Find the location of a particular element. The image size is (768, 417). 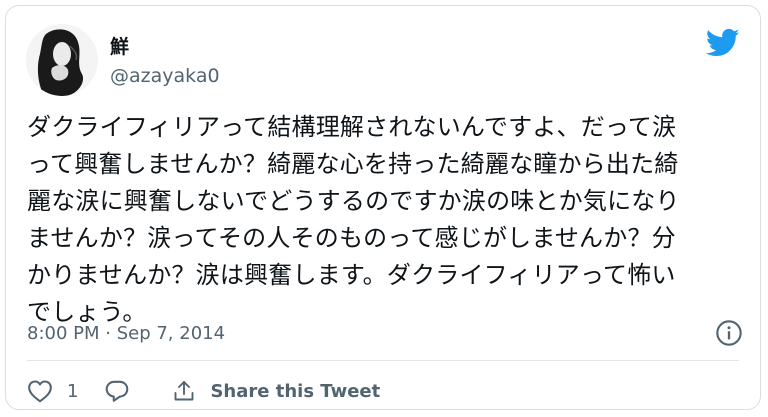

share-button: Share this Tweet is located at coordinates (276, 391).